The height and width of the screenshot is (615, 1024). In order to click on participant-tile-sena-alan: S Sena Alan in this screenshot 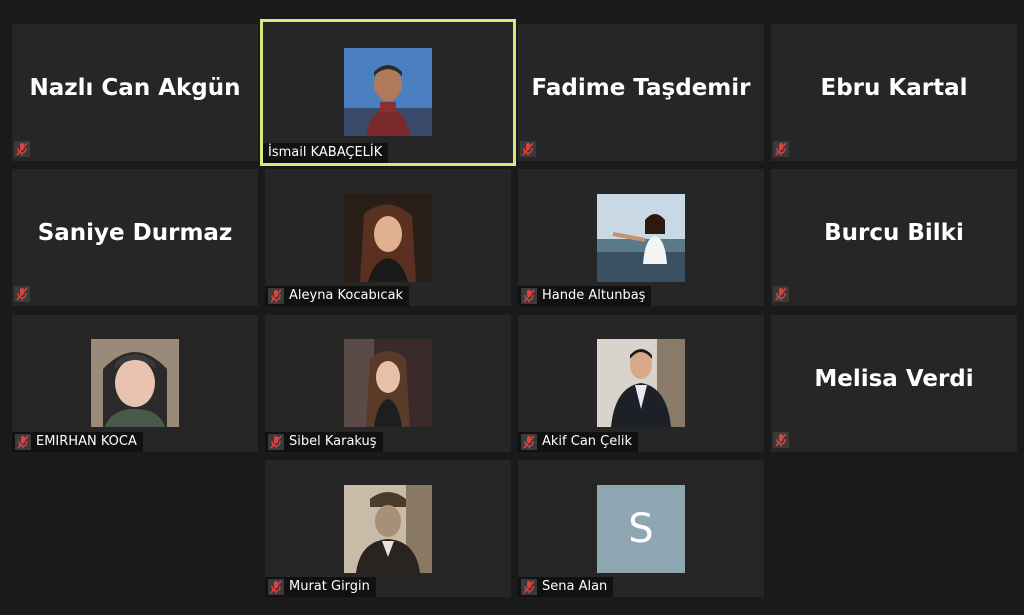, I will do `click(641, 528)`.